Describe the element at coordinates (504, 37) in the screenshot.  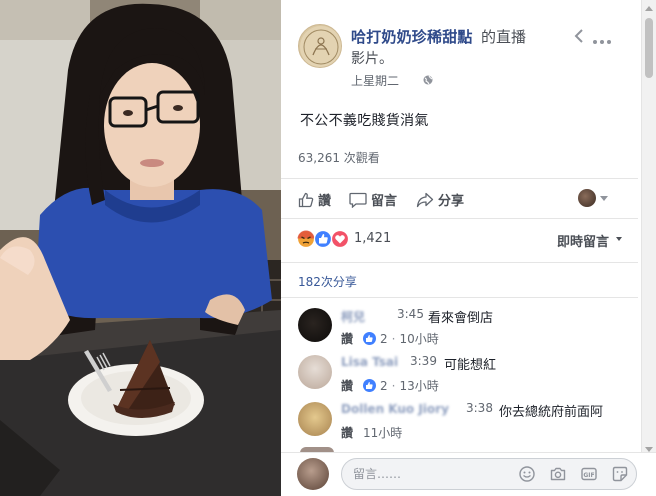
I see `post-kind-label: 的直播` at that location.